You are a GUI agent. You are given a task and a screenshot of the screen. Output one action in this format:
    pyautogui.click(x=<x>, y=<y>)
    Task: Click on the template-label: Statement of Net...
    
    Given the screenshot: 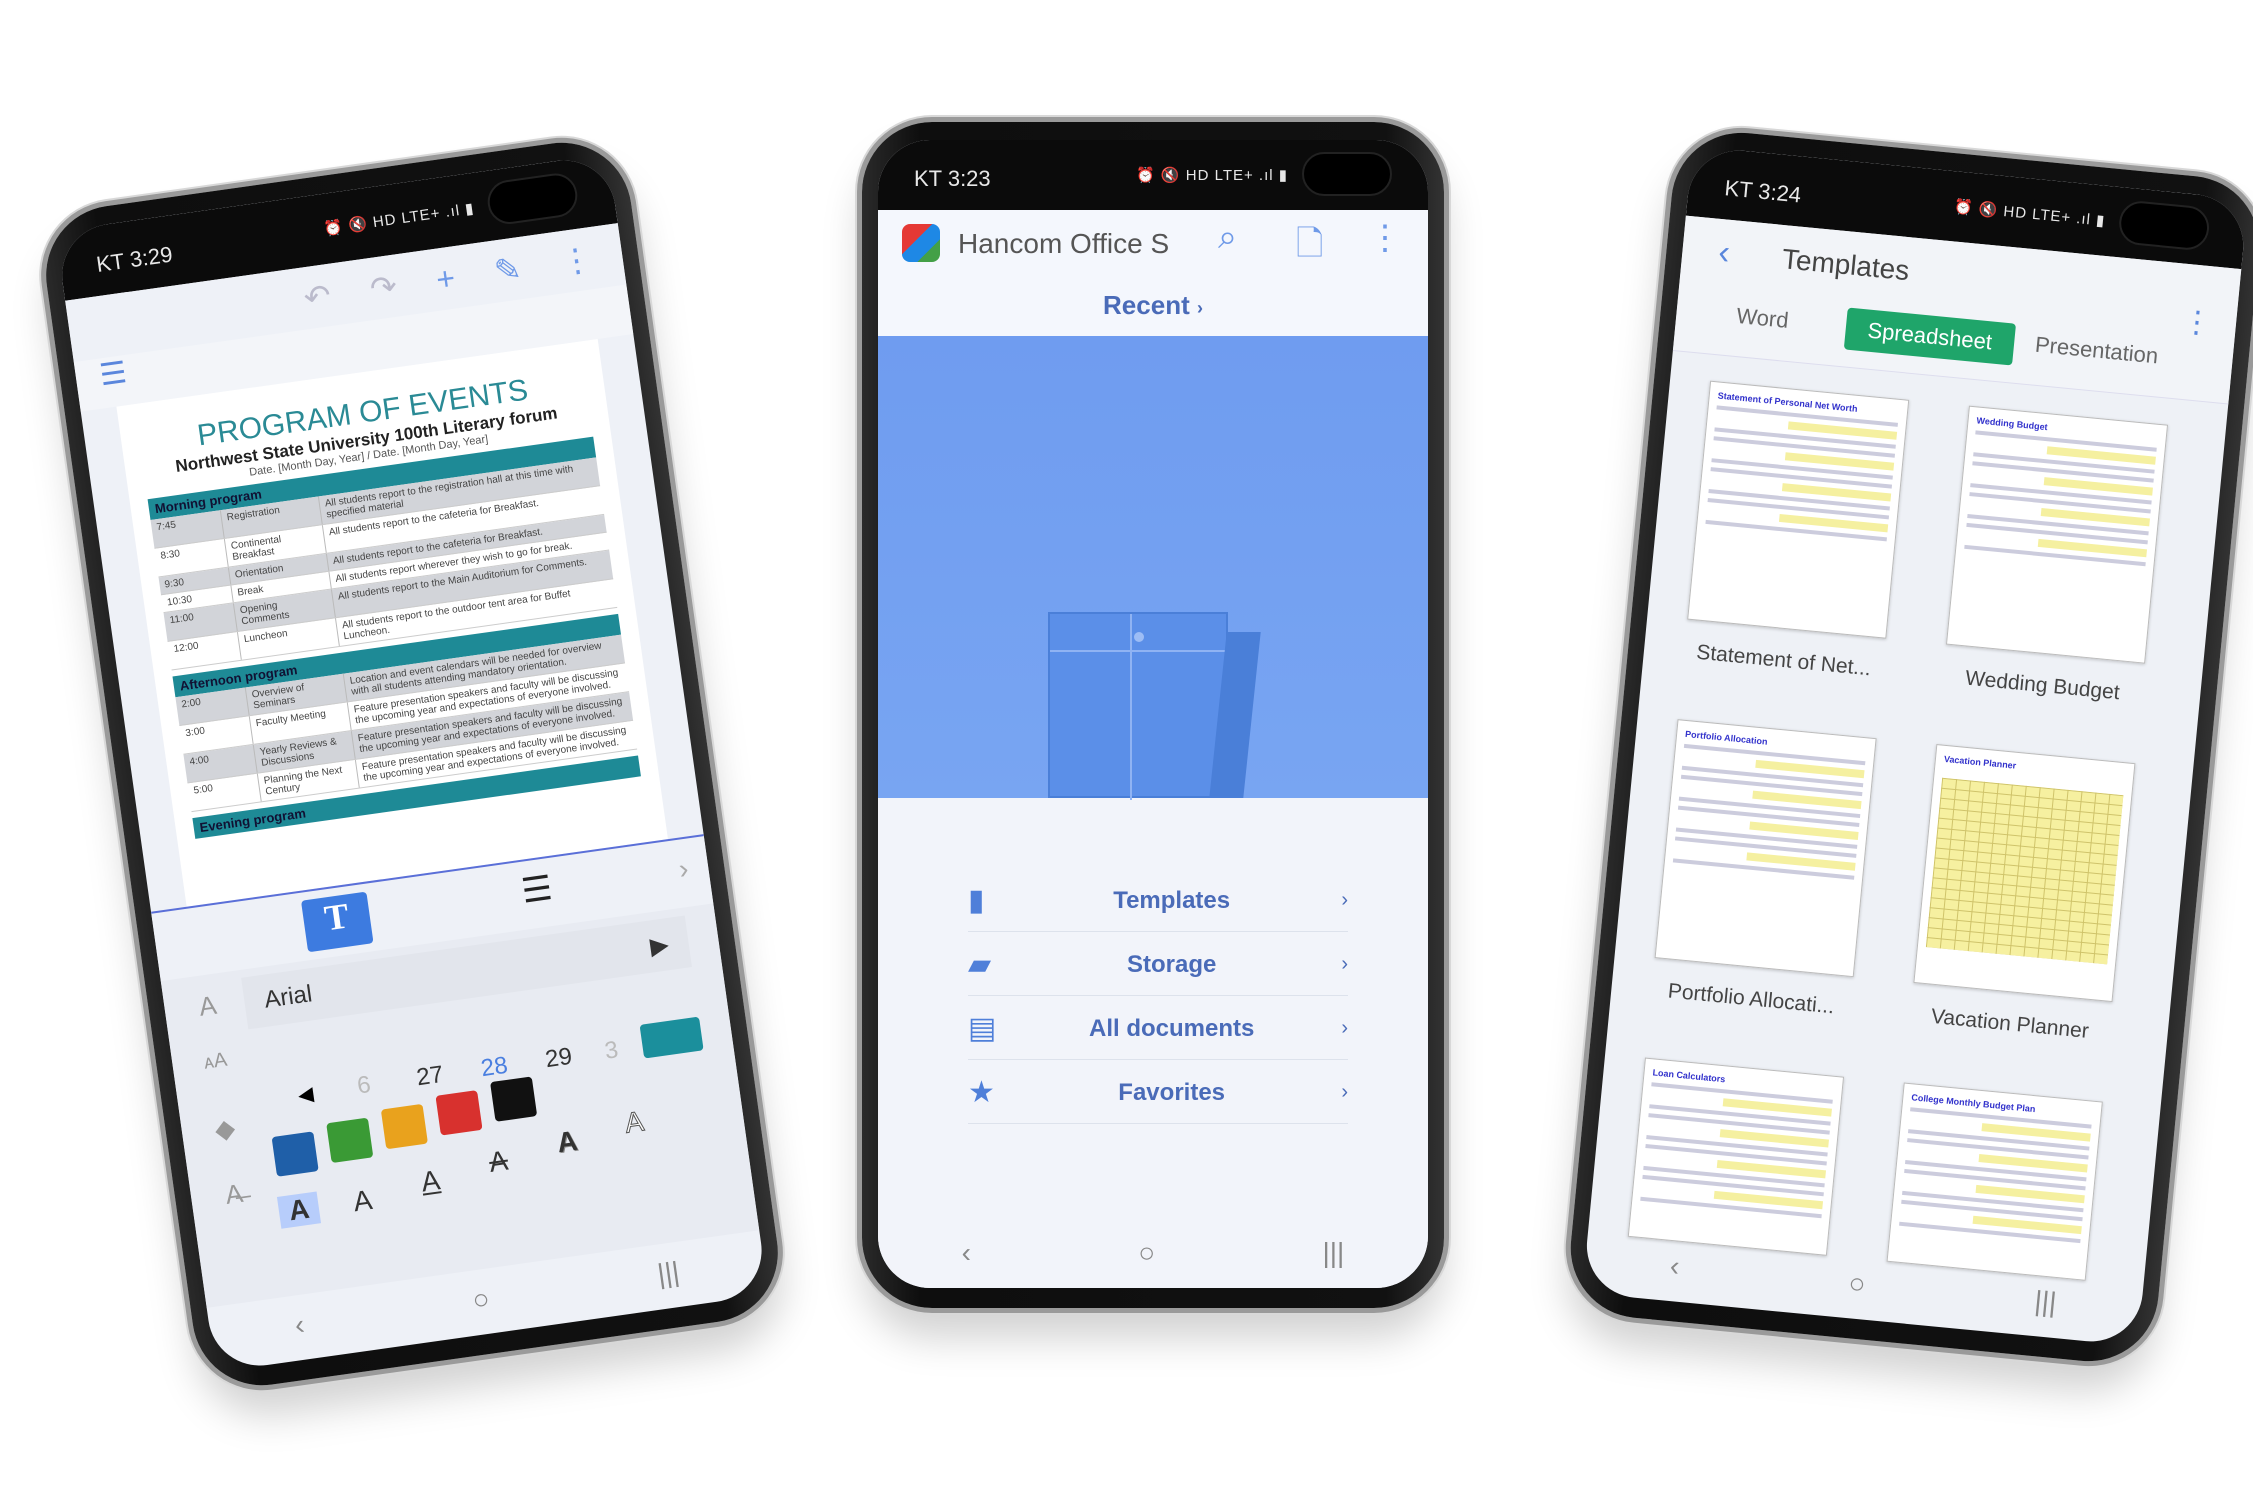 What is the action you would take?
    pyautogui.click(x=1783, y=660)
    